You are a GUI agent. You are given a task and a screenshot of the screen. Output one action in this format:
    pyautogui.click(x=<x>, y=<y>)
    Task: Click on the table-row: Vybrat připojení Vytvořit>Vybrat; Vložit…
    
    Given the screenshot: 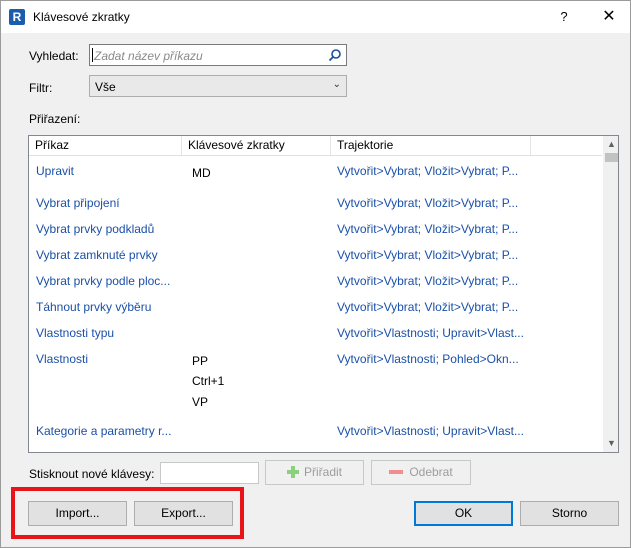 What is the action you would take?
    pyautogui.click(x=315, y=207)
    